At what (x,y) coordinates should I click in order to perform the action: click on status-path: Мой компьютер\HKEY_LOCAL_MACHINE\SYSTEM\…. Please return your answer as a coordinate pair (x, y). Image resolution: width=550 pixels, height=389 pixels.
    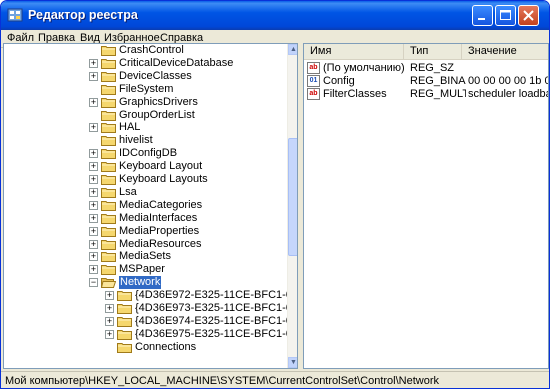
    Looking at the image, I should click on (222, 381).